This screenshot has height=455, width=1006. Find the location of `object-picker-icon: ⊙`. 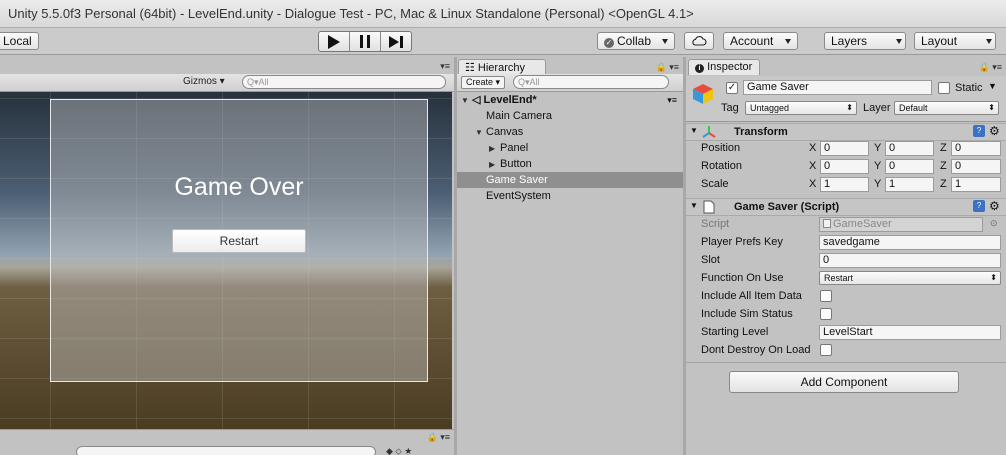

object-picker-icon: ⊙ is located at coordinates (994, 223).